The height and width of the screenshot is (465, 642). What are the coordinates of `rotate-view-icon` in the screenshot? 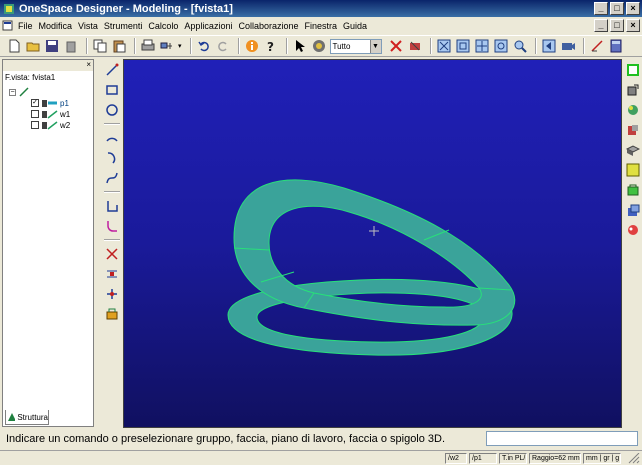 It's located at (501, 46).